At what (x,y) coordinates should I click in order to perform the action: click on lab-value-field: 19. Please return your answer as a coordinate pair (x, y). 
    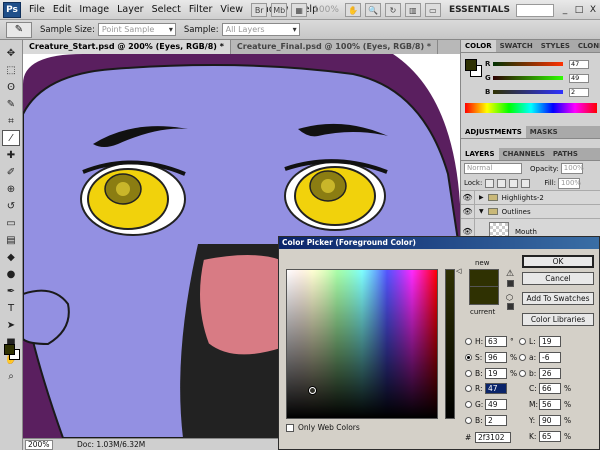
    Looking at the image, I should click on (550, 341).